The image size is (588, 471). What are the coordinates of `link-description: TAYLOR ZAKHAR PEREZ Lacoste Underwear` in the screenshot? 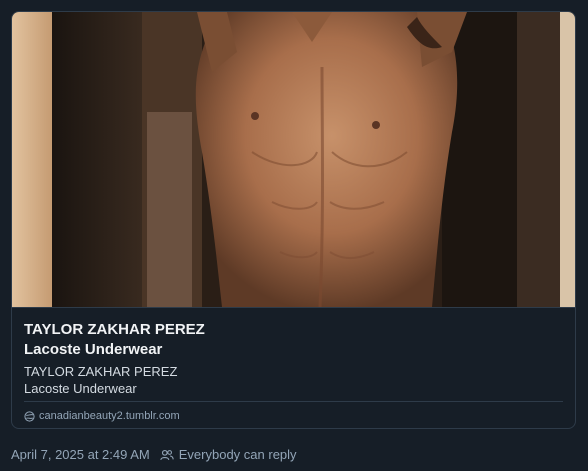 It's located at (293, 380).